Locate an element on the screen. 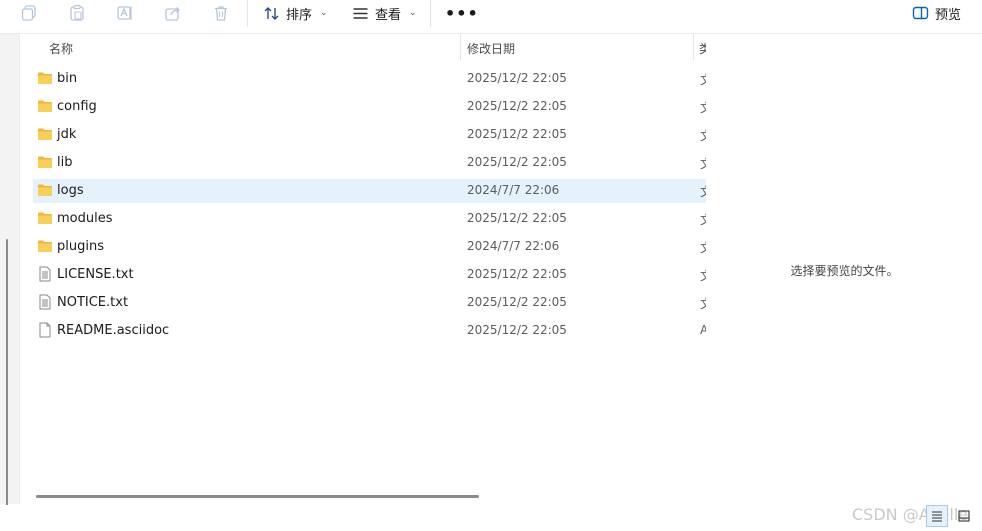  file-name: plugins is located at coordinates (80, 246).